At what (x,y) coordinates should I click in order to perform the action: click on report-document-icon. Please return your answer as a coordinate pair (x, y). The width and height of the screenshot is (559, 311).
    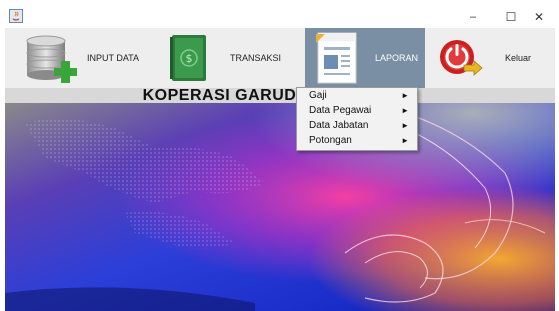
    Looking at the image, I should click on (336, 58).